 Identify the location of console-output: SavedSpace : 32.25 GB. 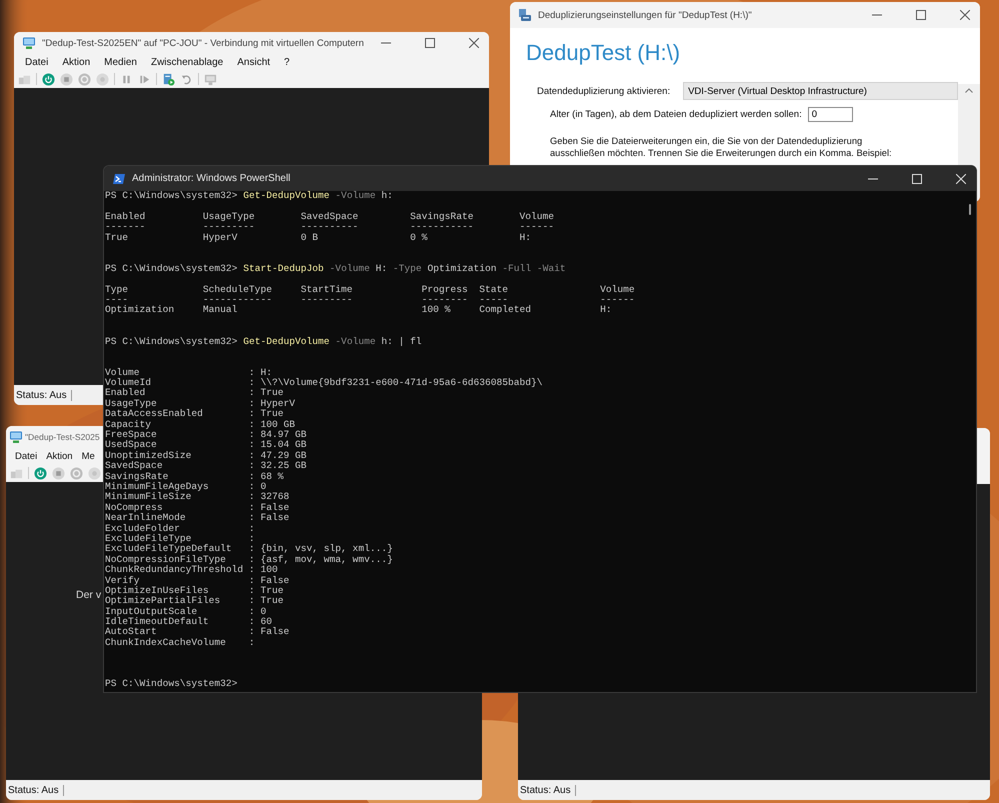
(206, 466).